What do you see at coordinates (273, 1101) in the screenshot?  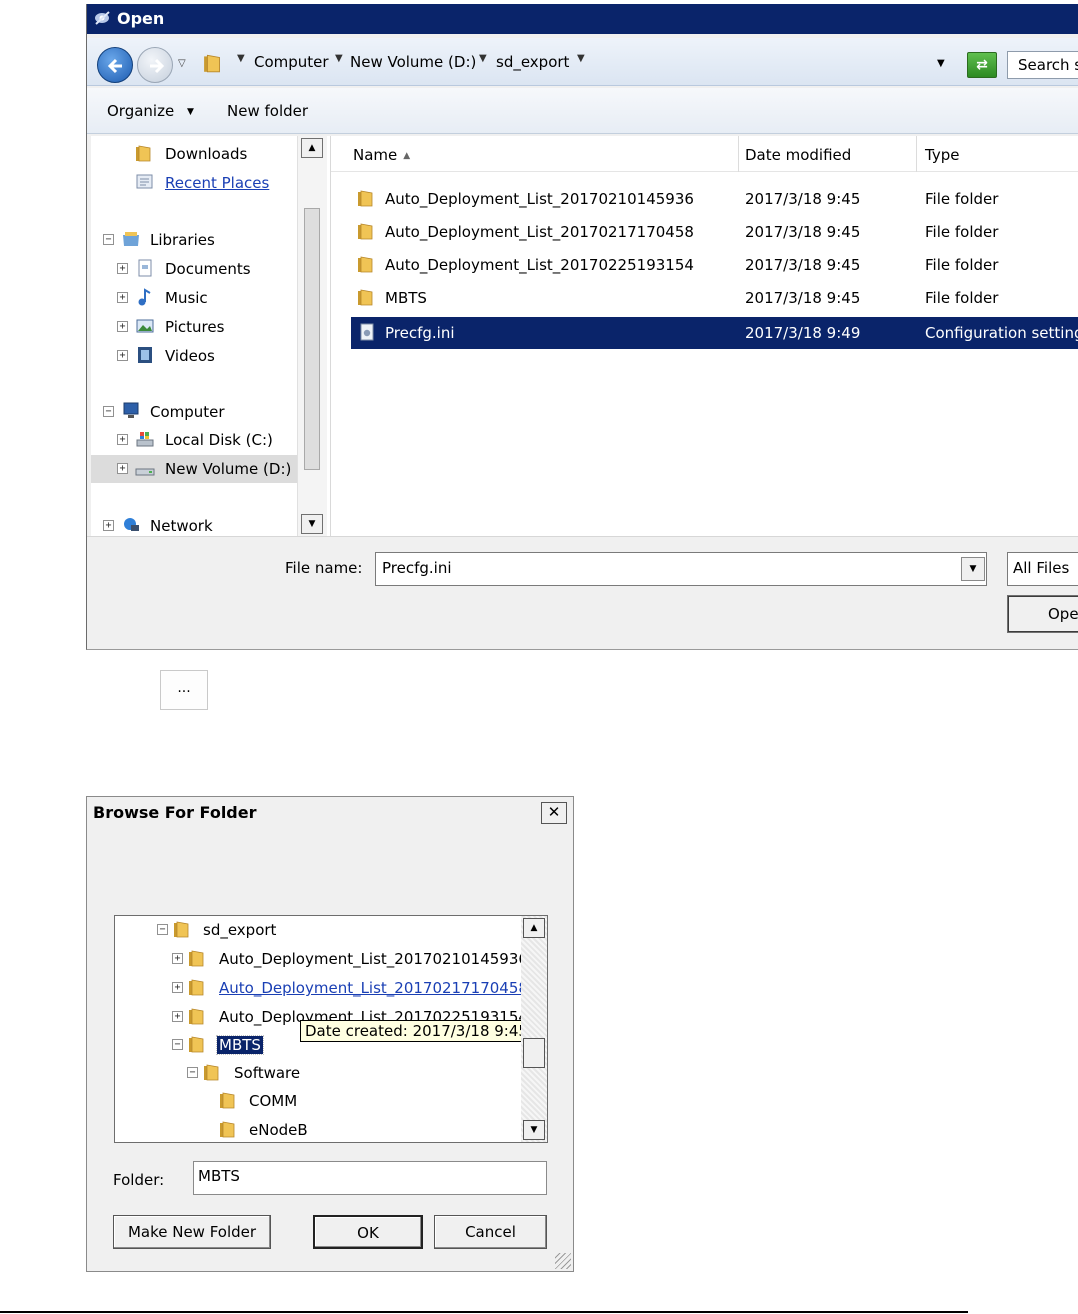 I see `tree-item-label: COMM` at bounding box center [273, 1101].